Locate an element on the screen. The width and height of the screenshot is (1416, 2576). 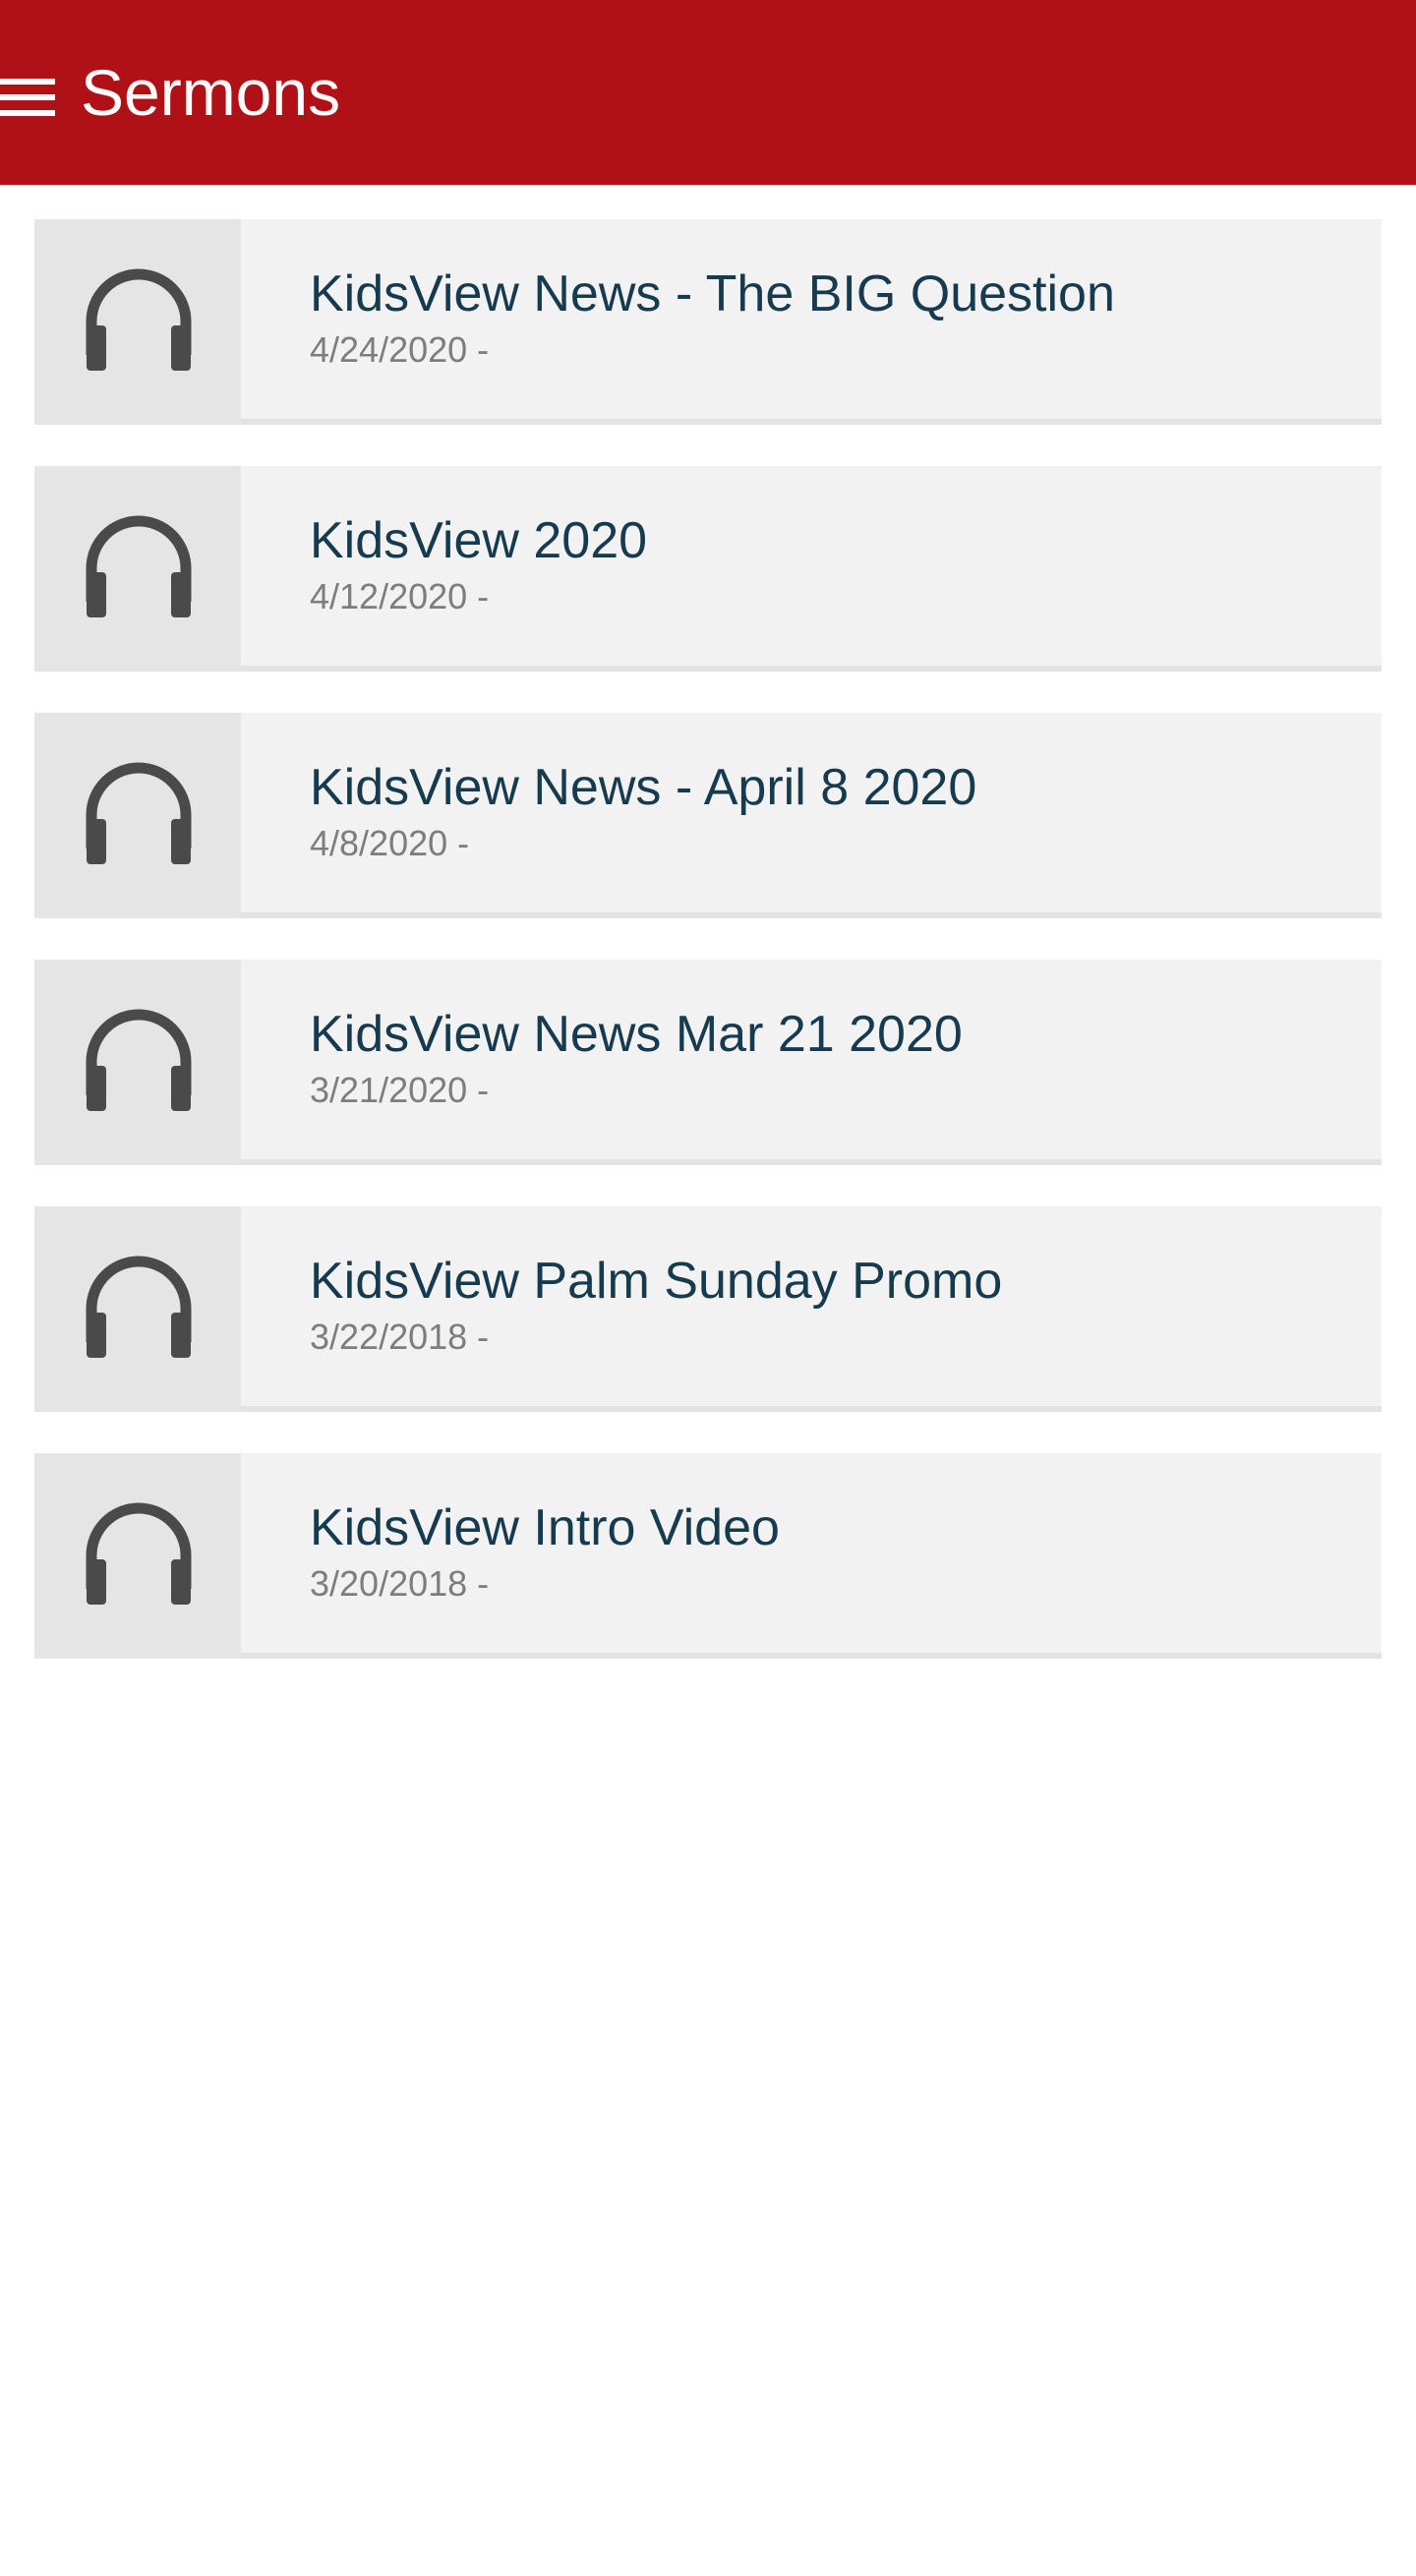
page-title: Sermons is located at coordinates (211, 92).